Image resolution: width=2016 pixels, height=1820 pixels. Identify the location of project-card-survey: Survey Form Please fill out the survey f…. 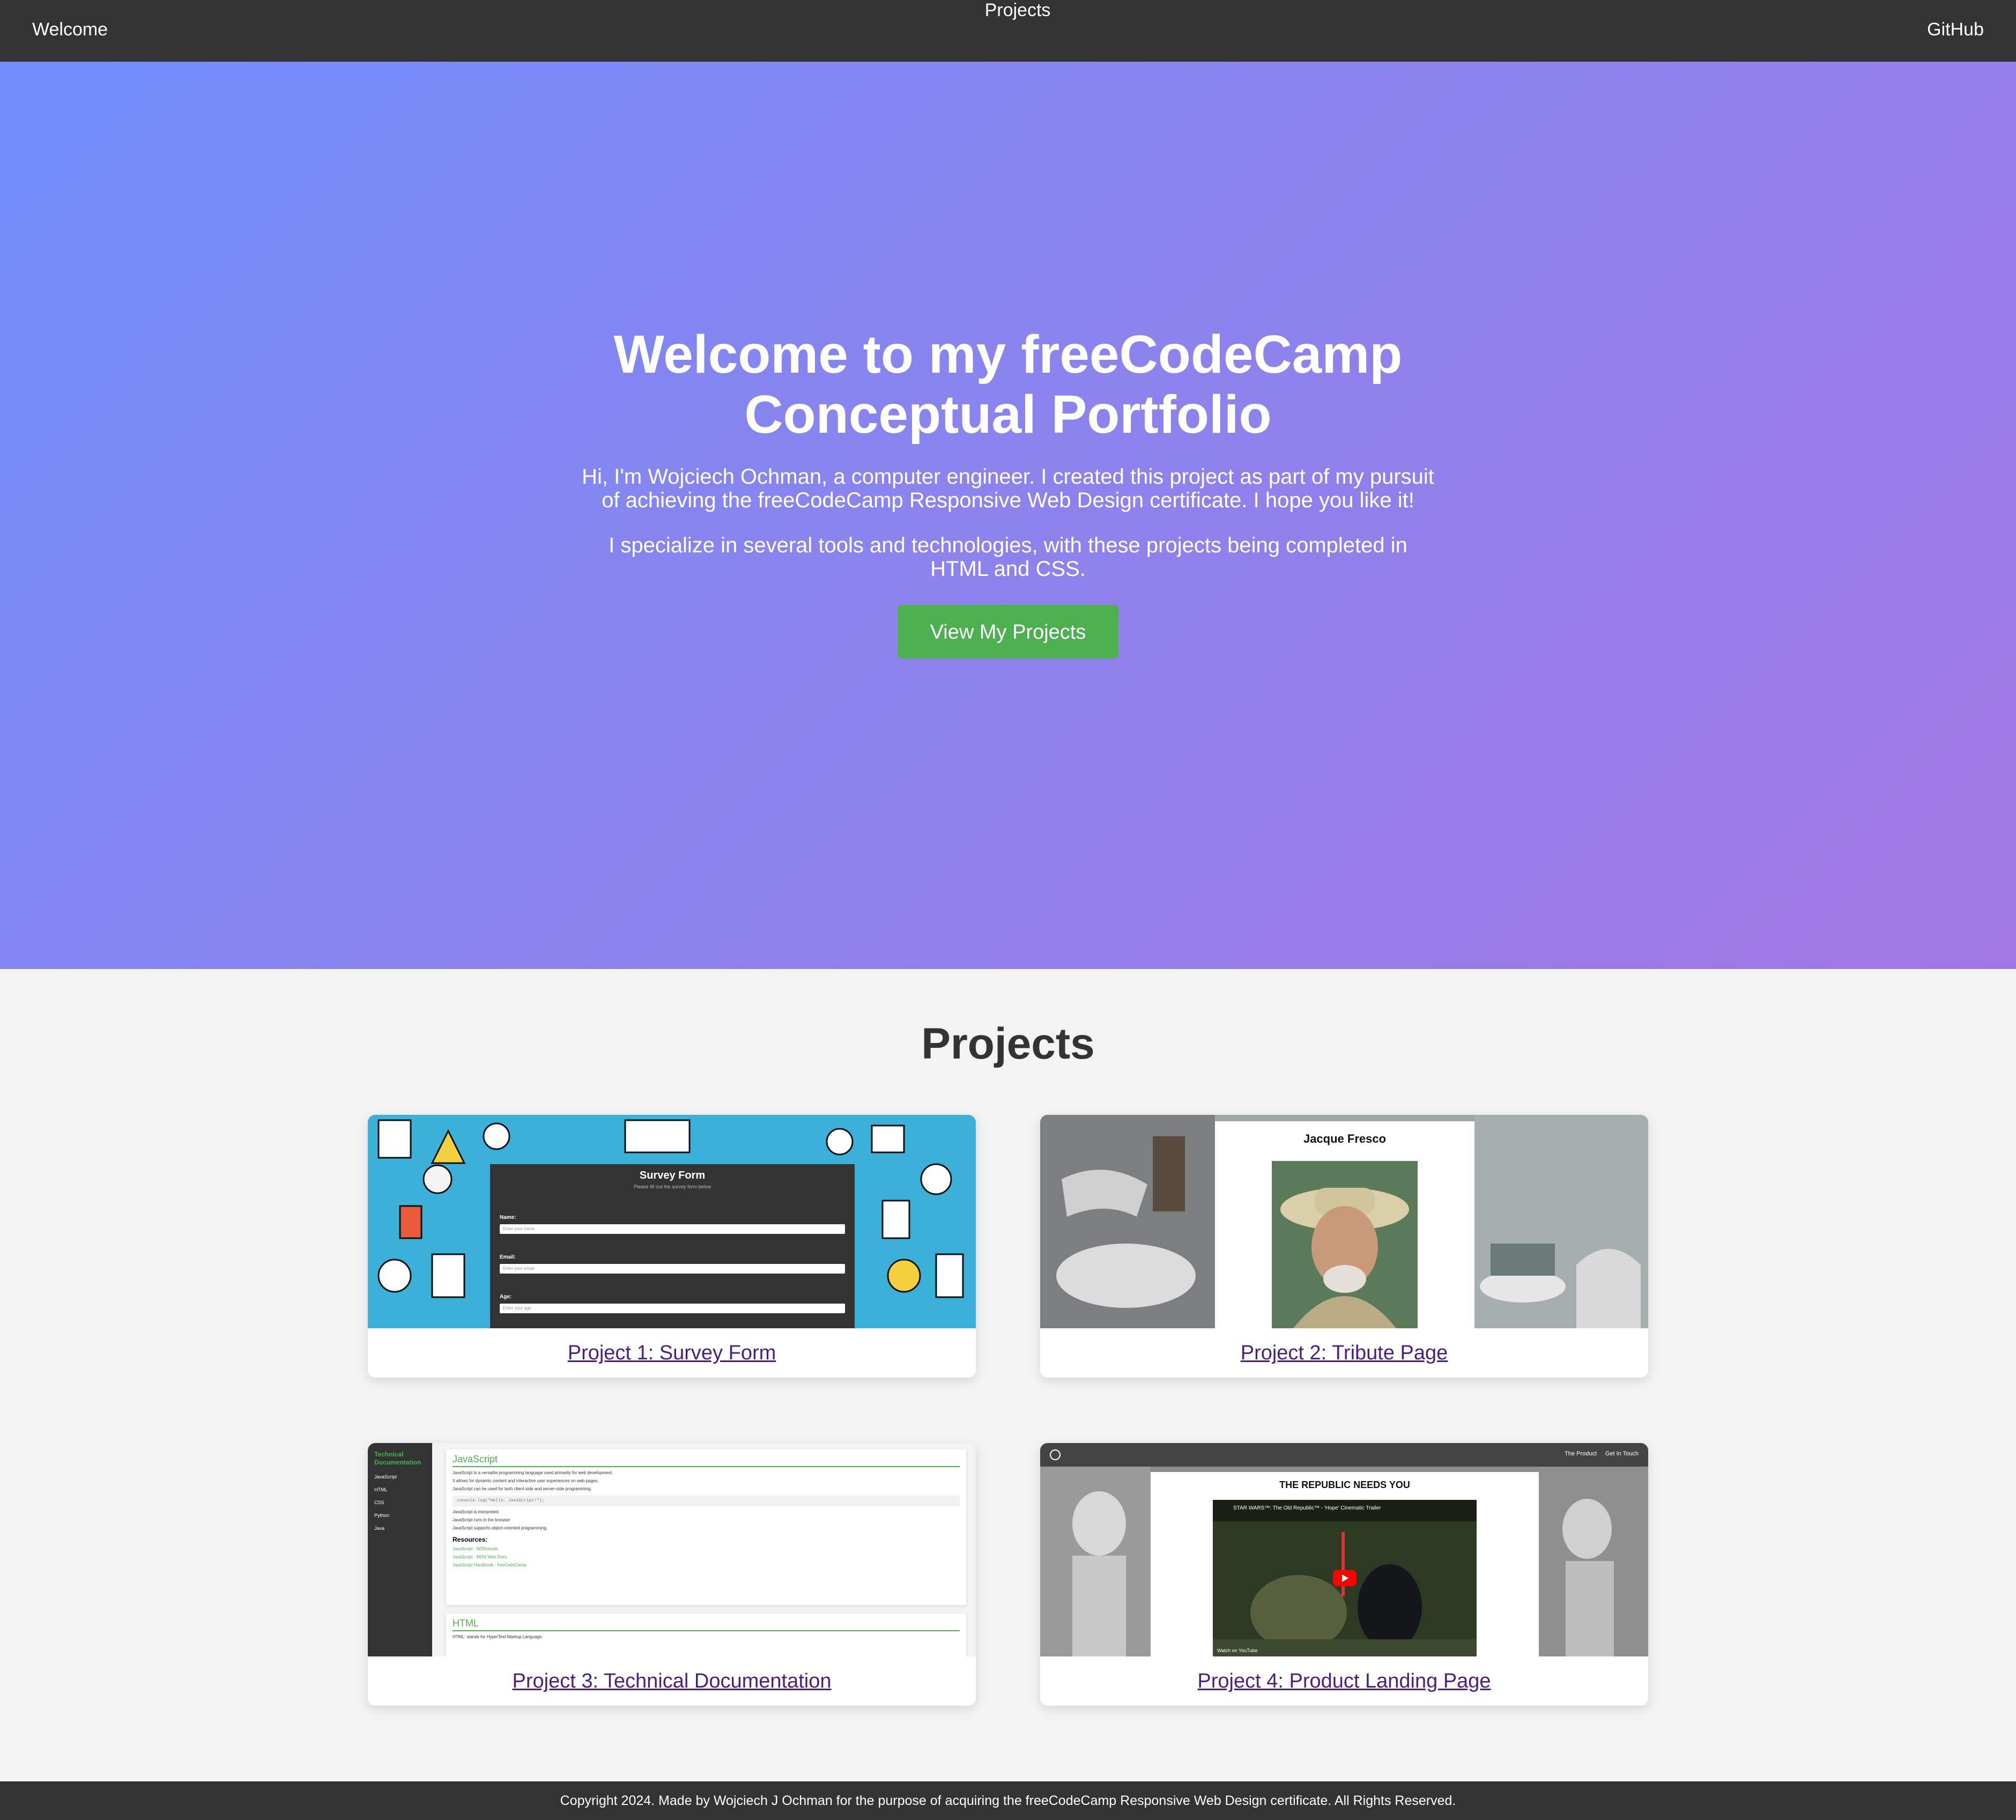
(672, 1247).